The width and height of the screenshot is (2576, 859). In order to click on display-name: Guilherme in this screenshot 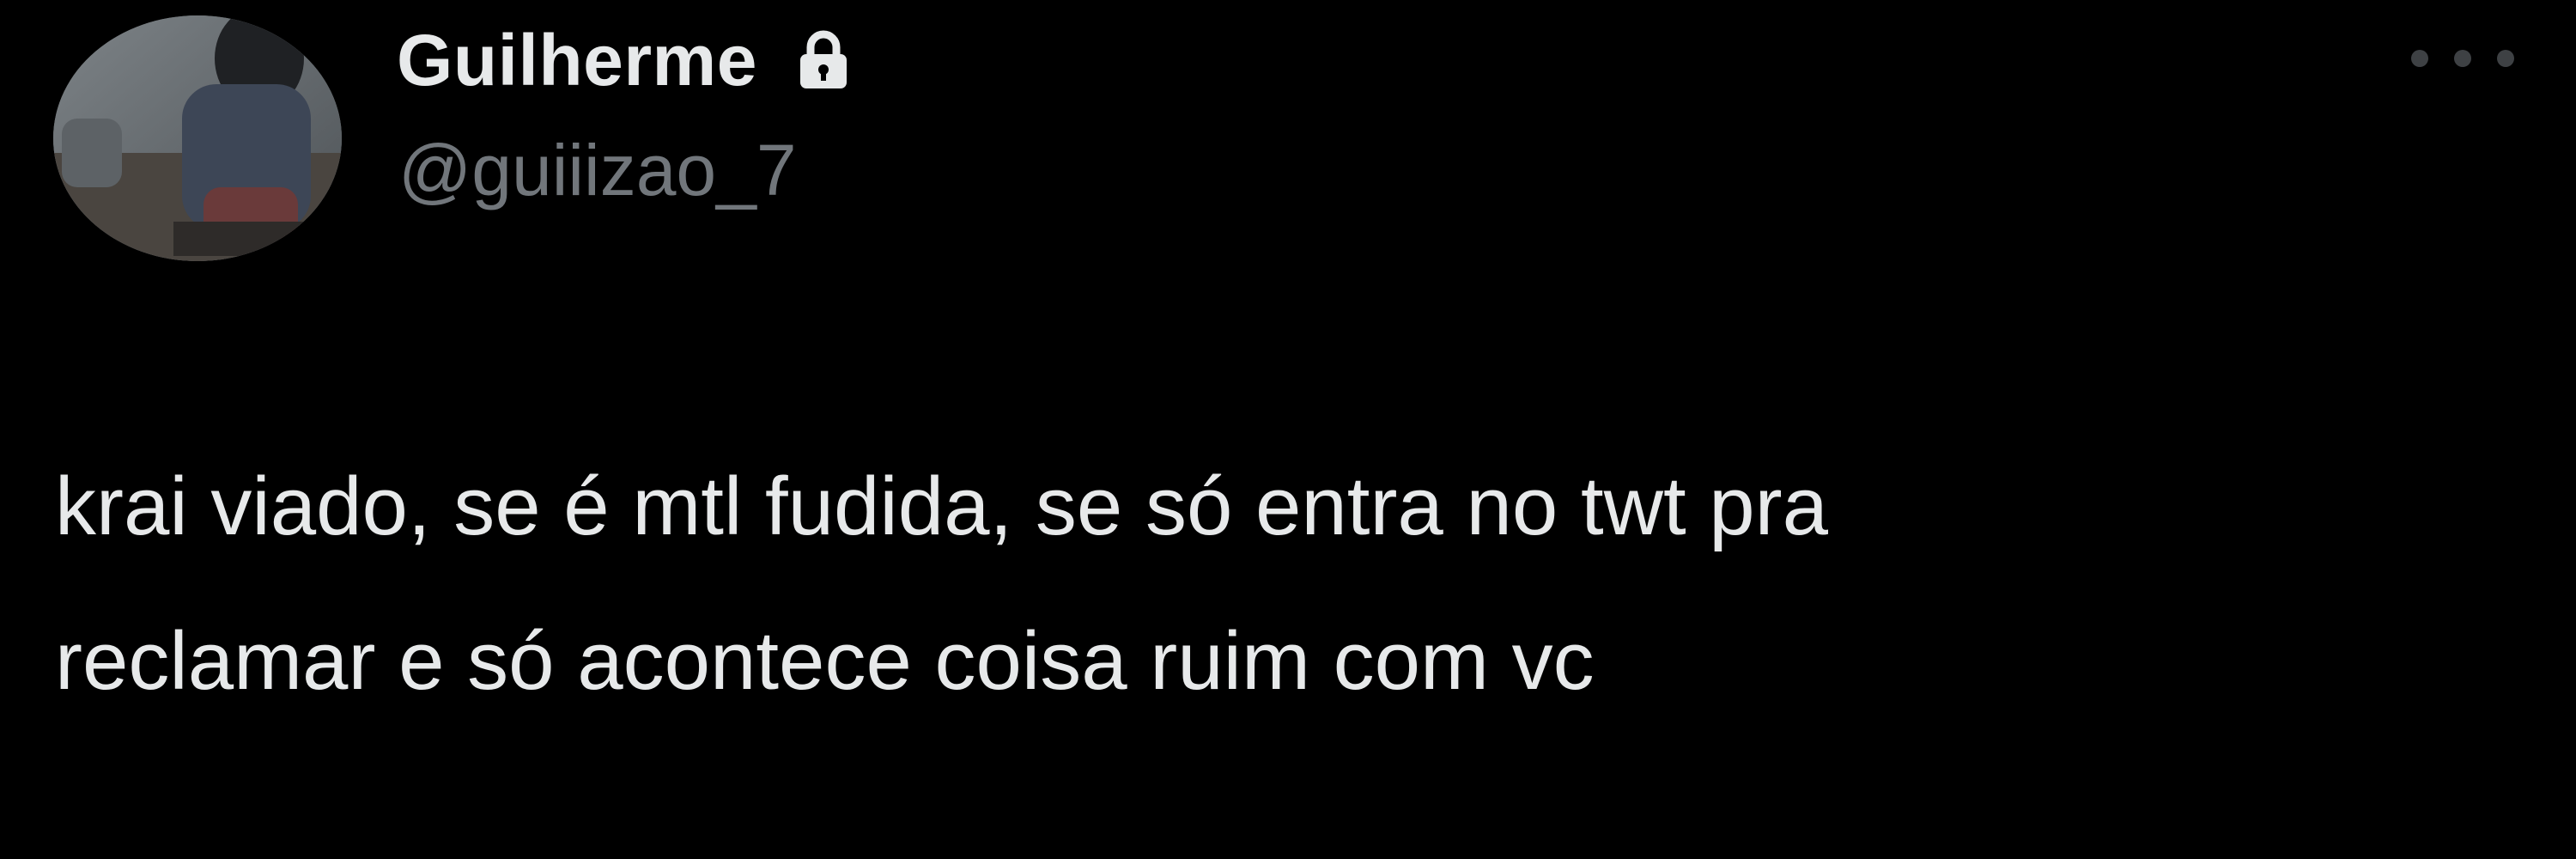, I will do `click(577, 61)`.